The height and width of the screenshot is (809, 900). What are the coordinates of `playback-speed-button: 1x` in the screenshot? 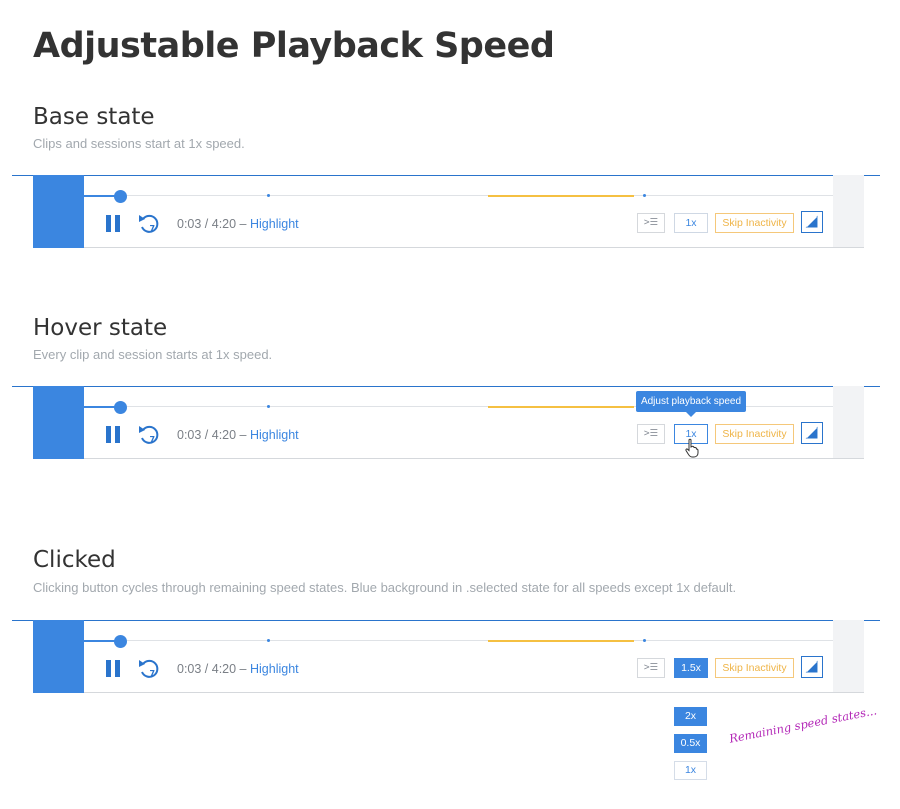 It's located at (691, 223).